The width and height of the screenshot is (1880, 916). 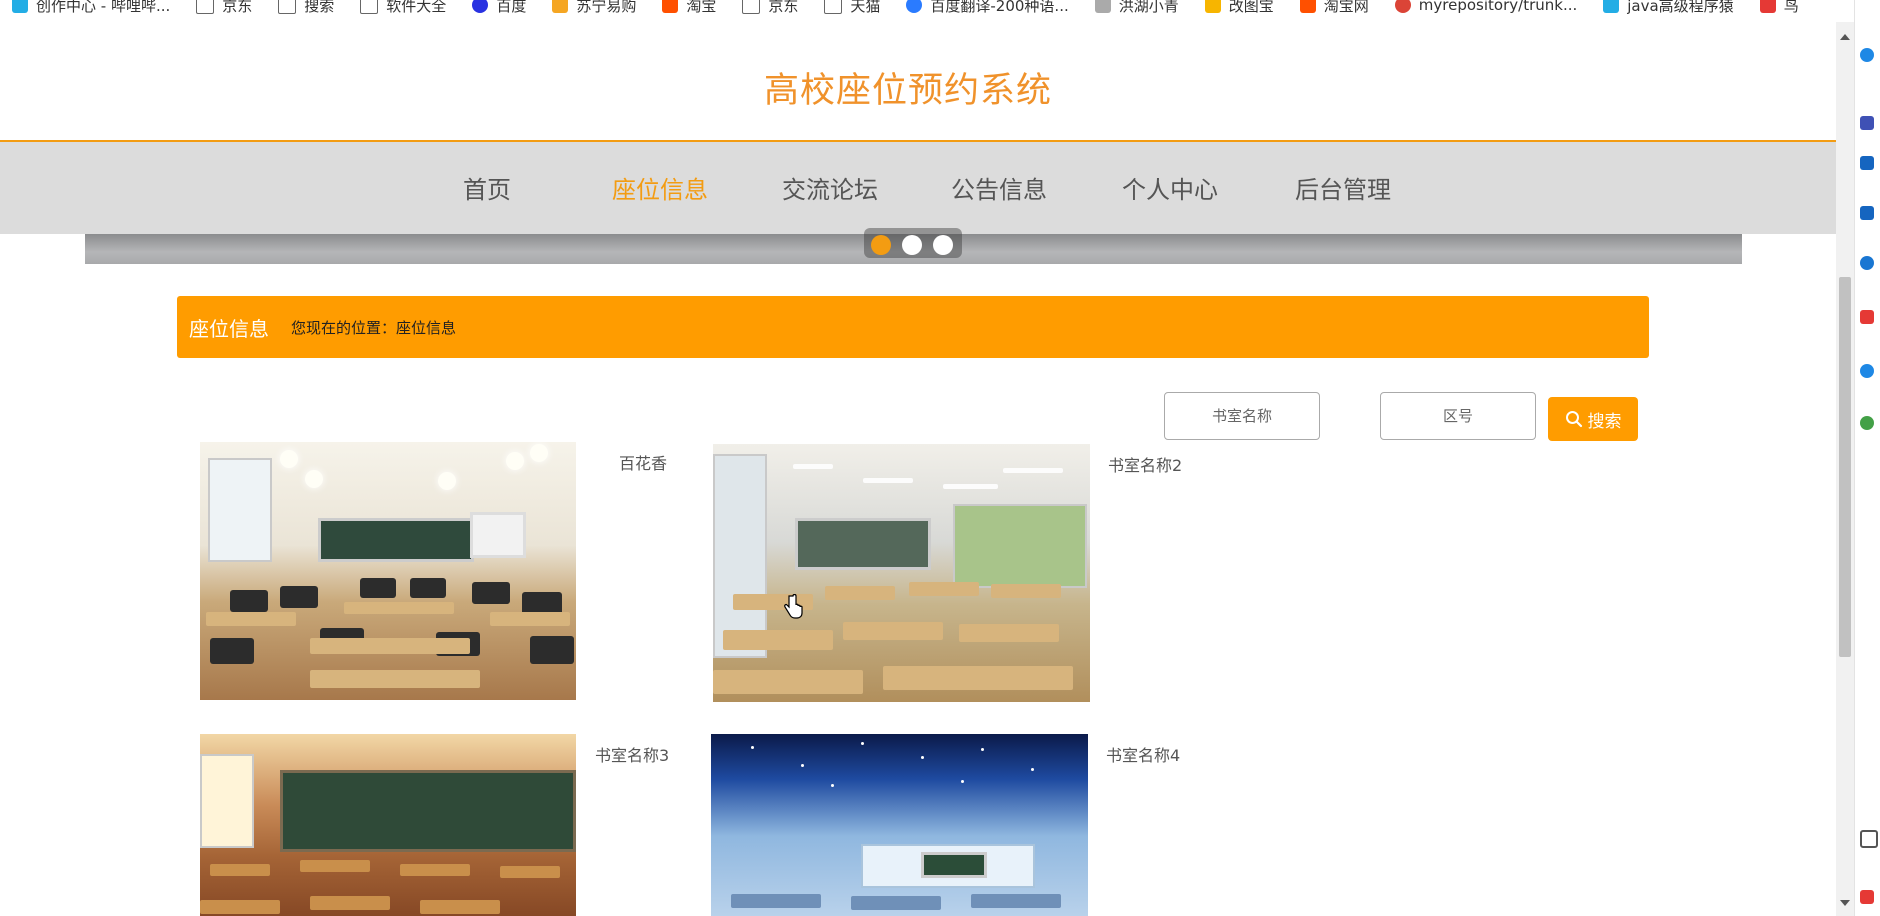 I want to click on room-name-2: 书室名称2, so click(x=1145, y=464).